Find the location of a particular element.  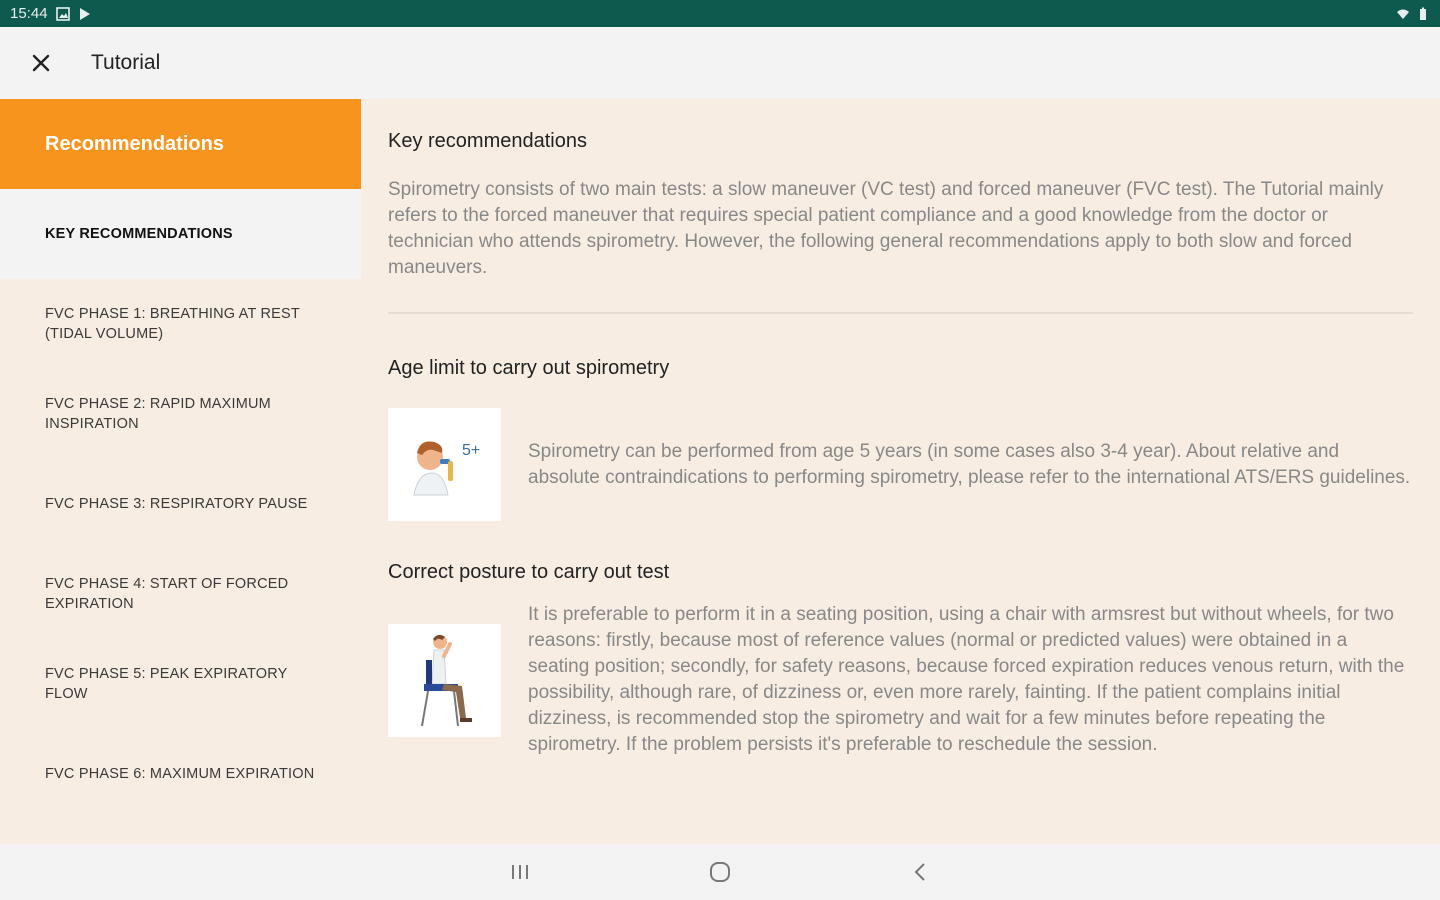

seated-patient-icon is located at coordinates (446, 680).